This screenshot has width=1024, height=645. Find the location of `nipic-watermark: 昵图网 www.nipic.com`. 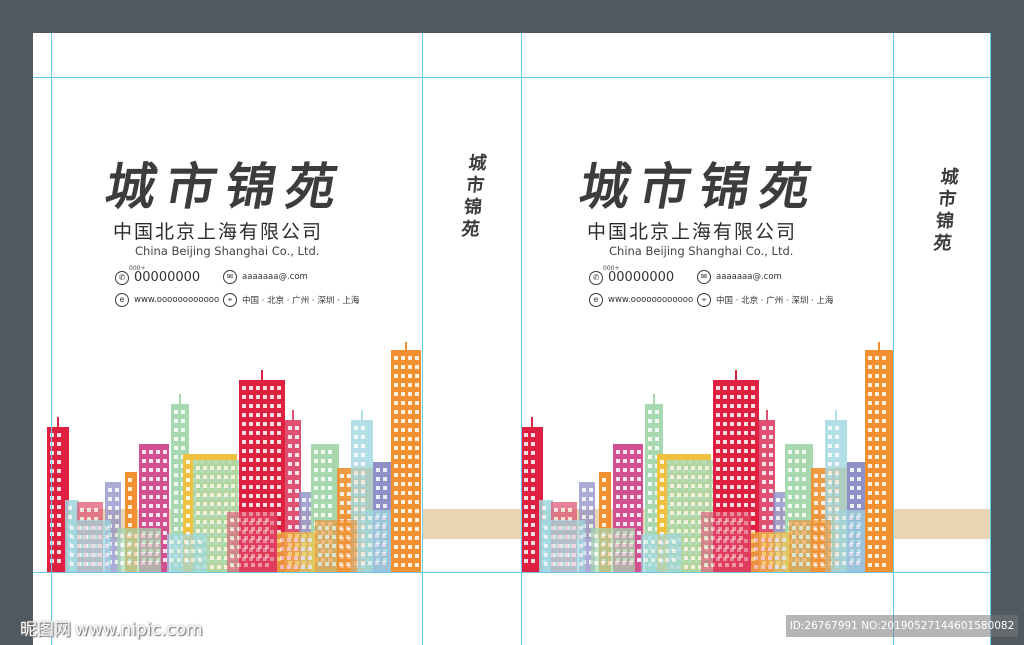

nipic-watermark: 昵图网 www.nipic.com is located at coordinates (109, 627).